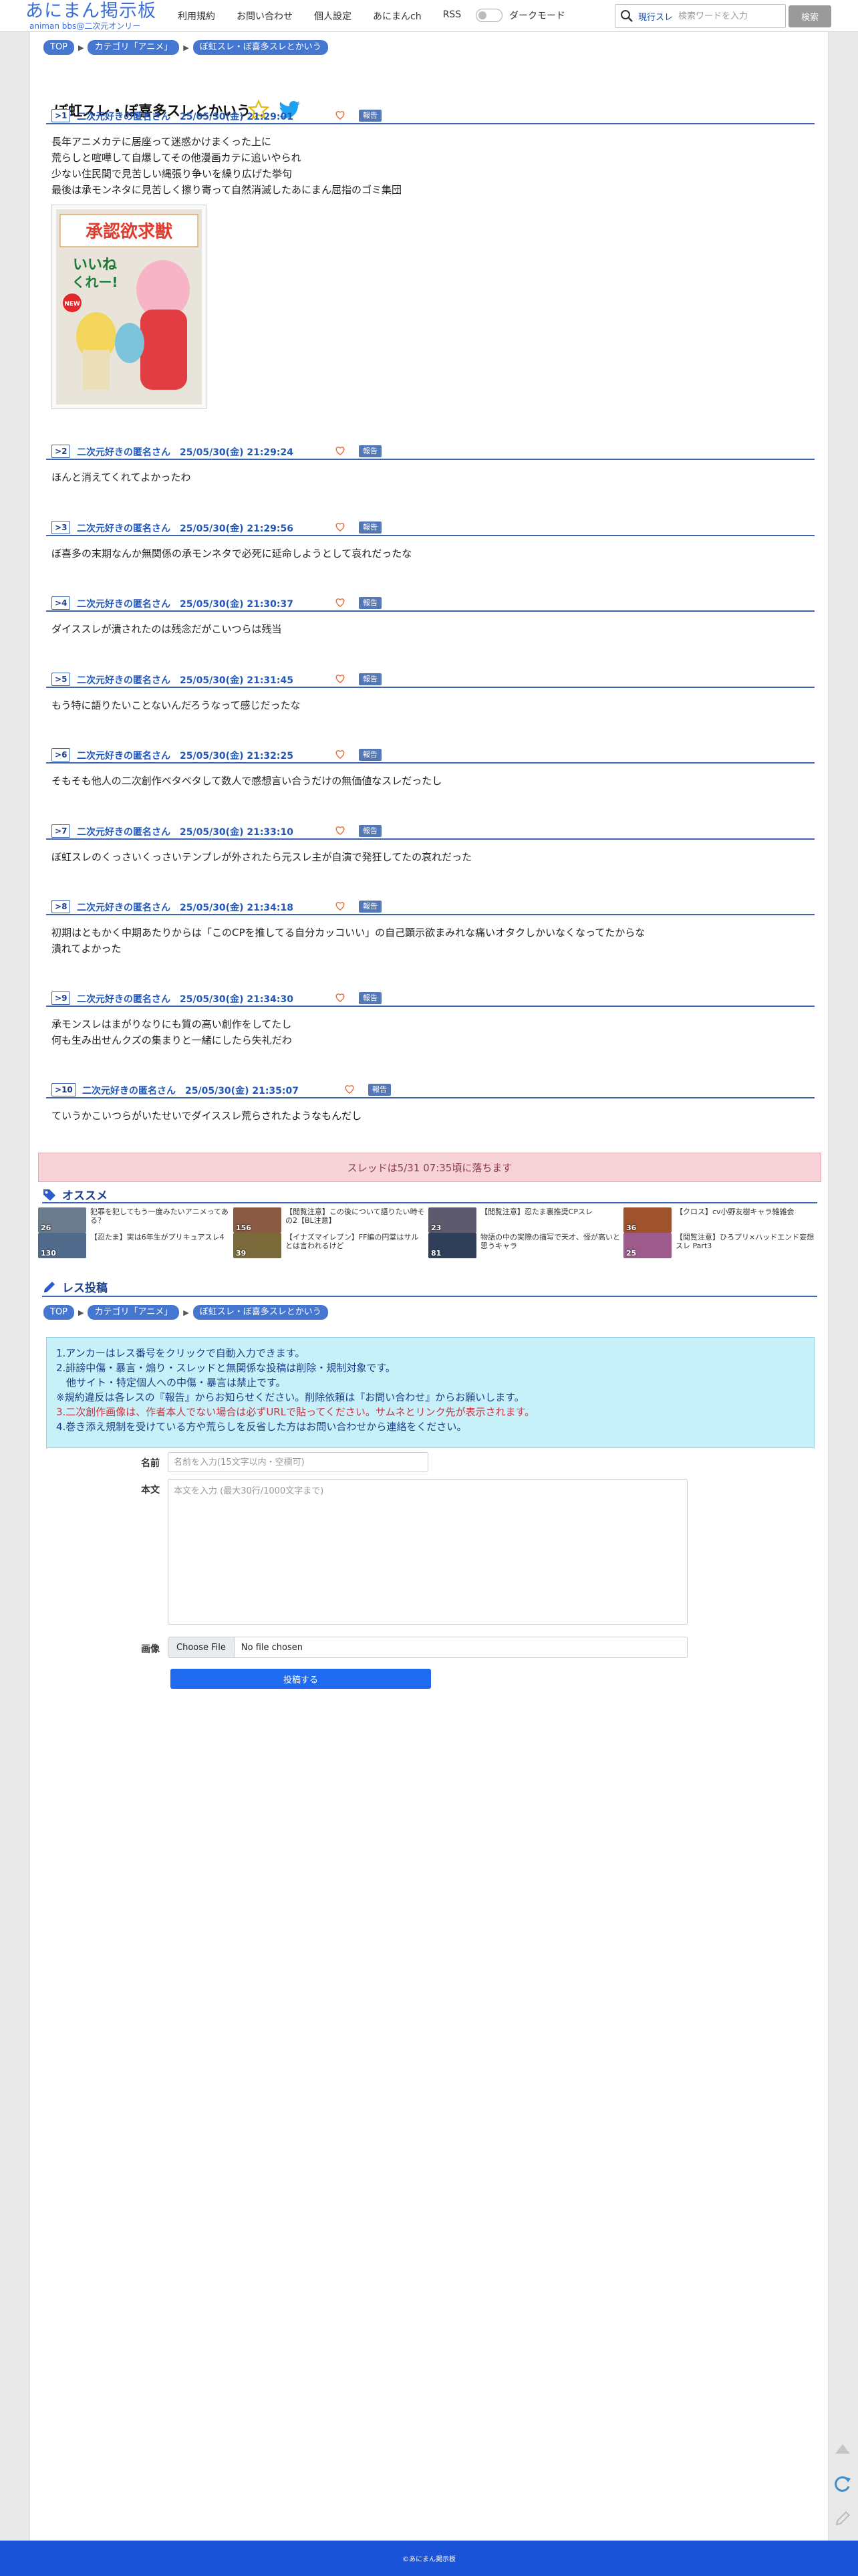 The image size is (858, 2576). What do you see at coordinates (745, 1241) in the screenshot?
I see `recommend-item-title: 【閲覧注意】ひろプリ×ハッドエンド妄想スレ Part3` at bounding box center [745, 1241].